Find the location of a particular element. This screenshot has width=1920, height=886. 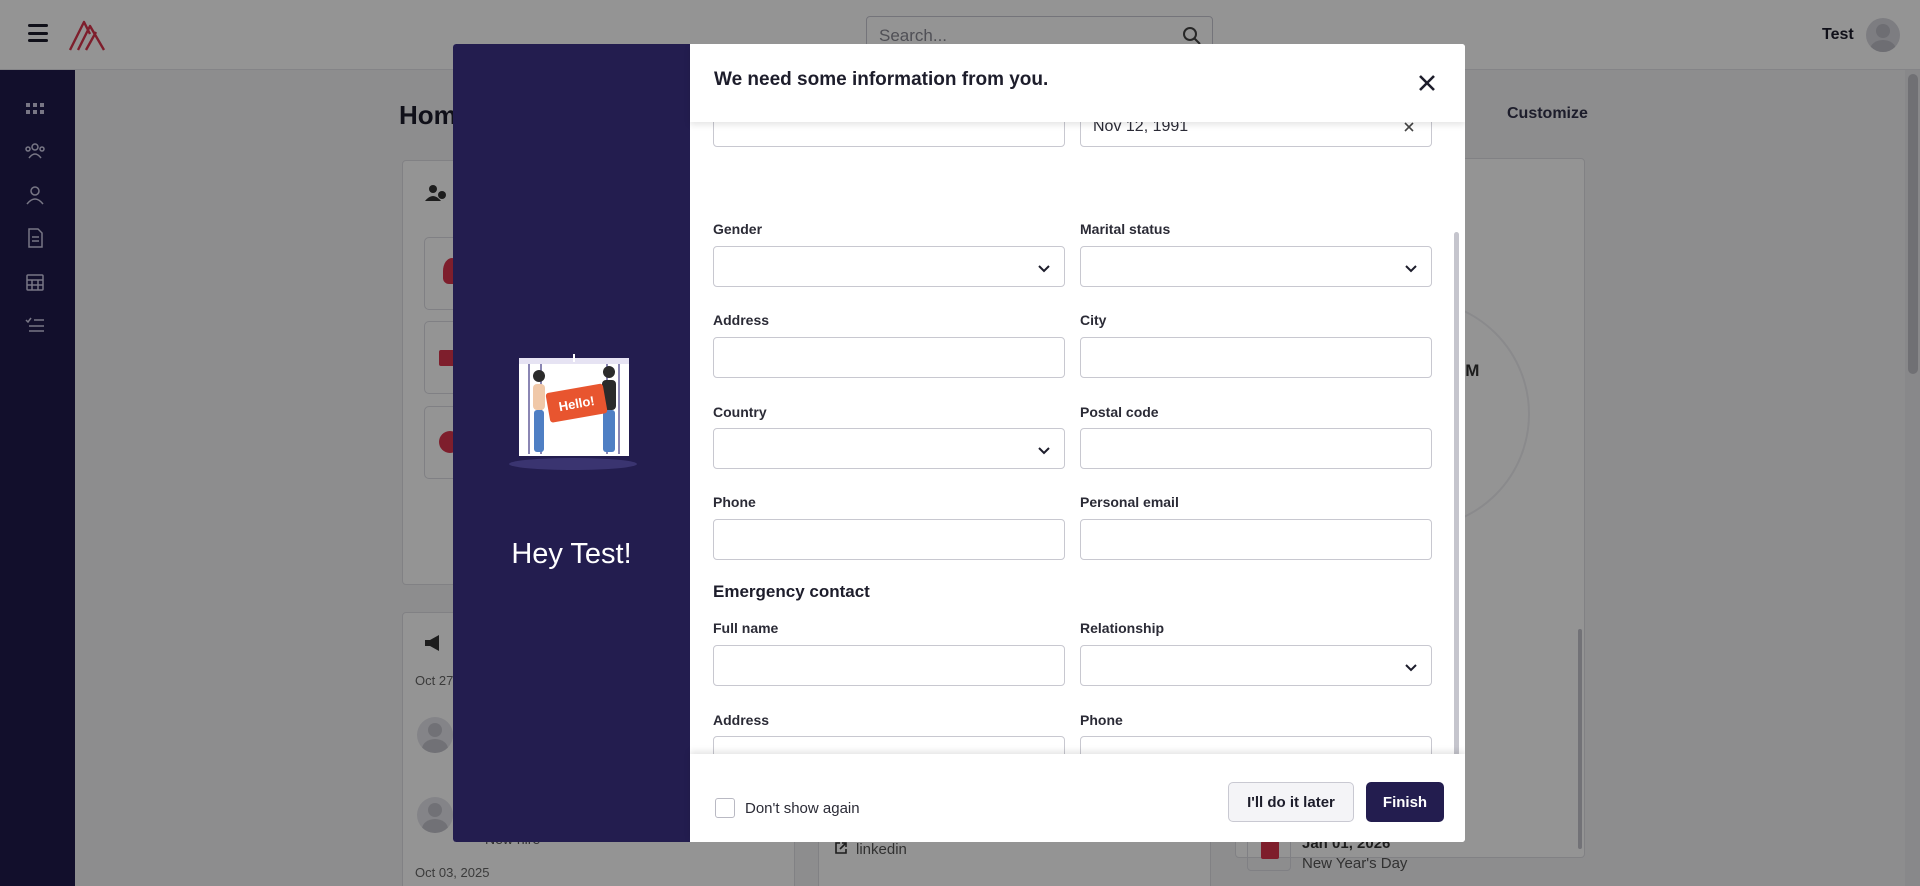

city-label: City is located at coordinates (1093, 320).